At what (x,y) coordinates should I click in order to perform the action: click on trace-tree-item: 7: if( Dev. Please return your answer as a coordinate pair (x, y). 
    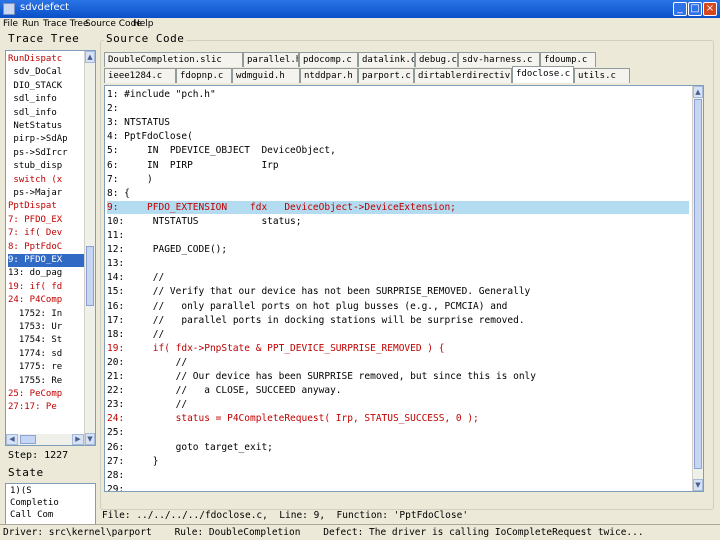
    Looking at the image, I should click on (46, 233).